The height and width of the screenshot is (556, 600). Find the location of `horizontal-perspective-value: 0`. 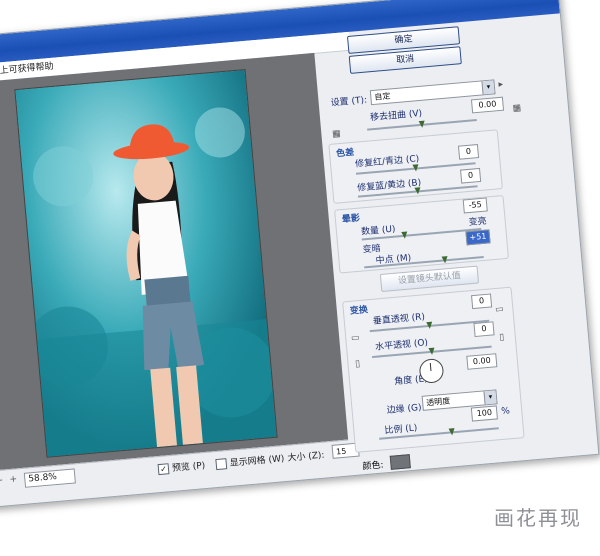

horizontal-perspective-value: 0 is located at coordinates (484, 329).